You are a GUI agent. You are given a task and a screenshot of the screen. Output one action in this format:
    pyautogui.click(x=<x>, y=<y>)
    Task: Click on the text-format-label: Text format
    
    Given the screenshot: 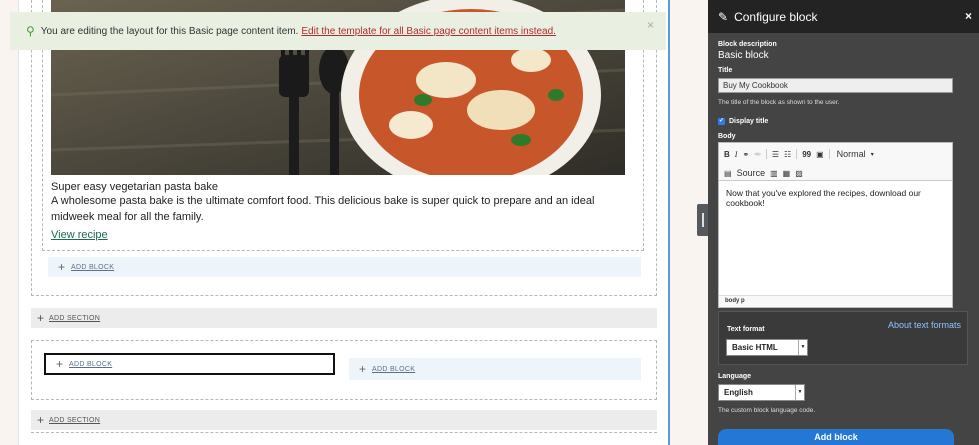 What is the action you would take?
    pyautogui.click(x=746, y=329)
    